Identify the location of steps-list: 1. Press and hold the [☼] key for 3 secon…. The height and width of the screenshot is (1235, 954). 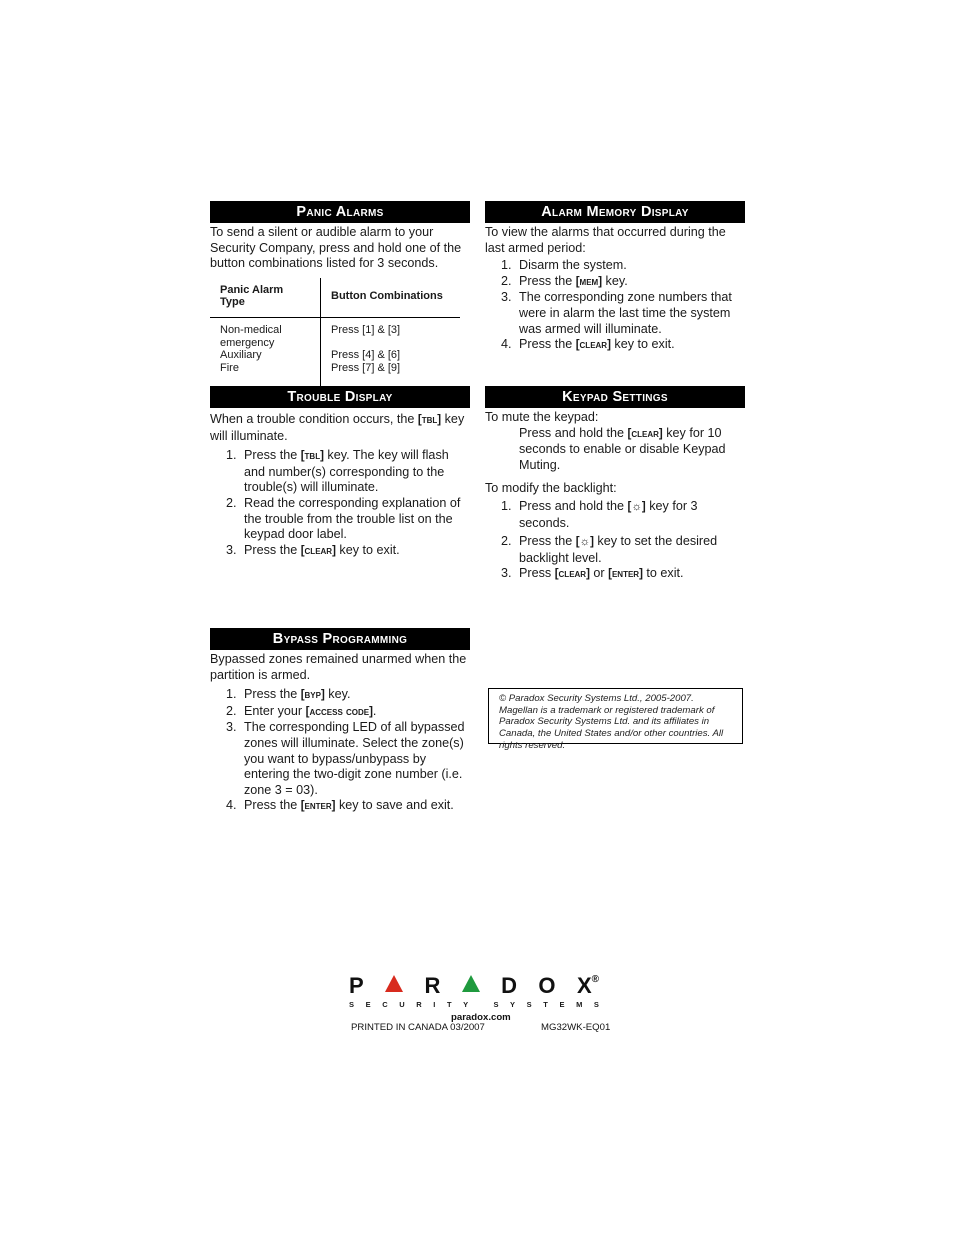
(615, 541).